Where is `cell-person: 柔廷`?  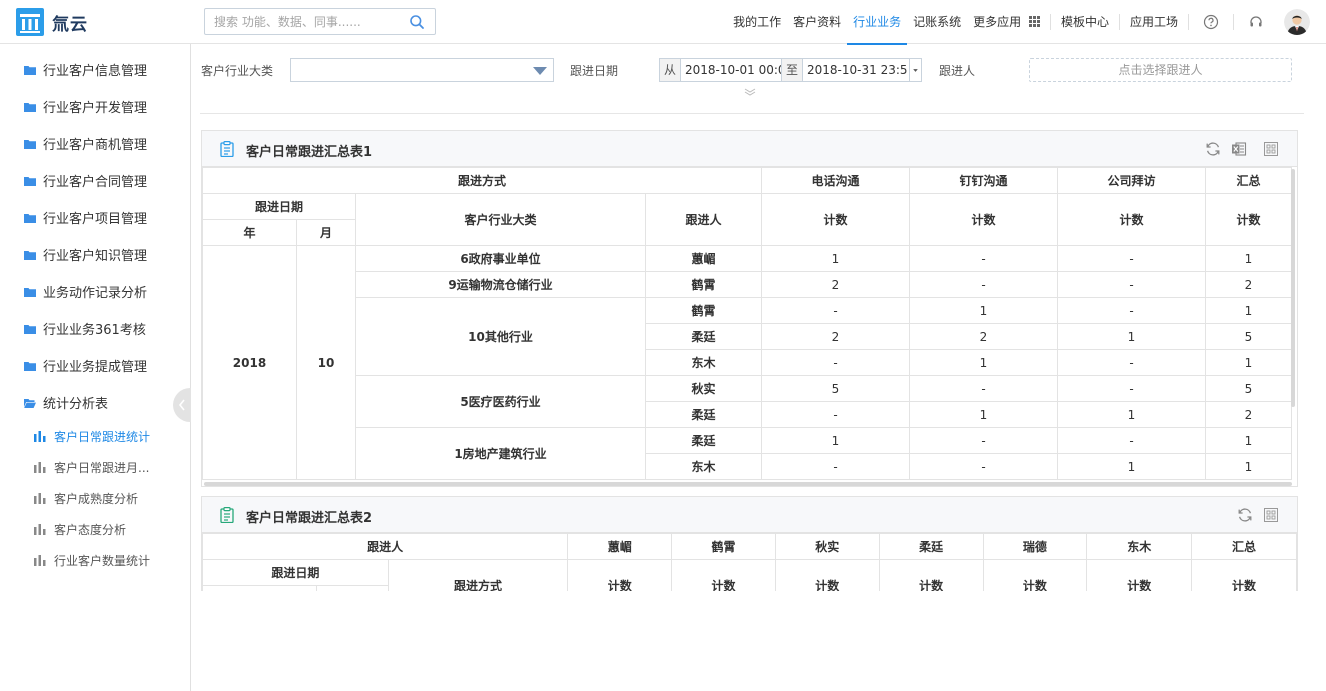
cell-person: 柔廷 is located at coordinates (703, 440).